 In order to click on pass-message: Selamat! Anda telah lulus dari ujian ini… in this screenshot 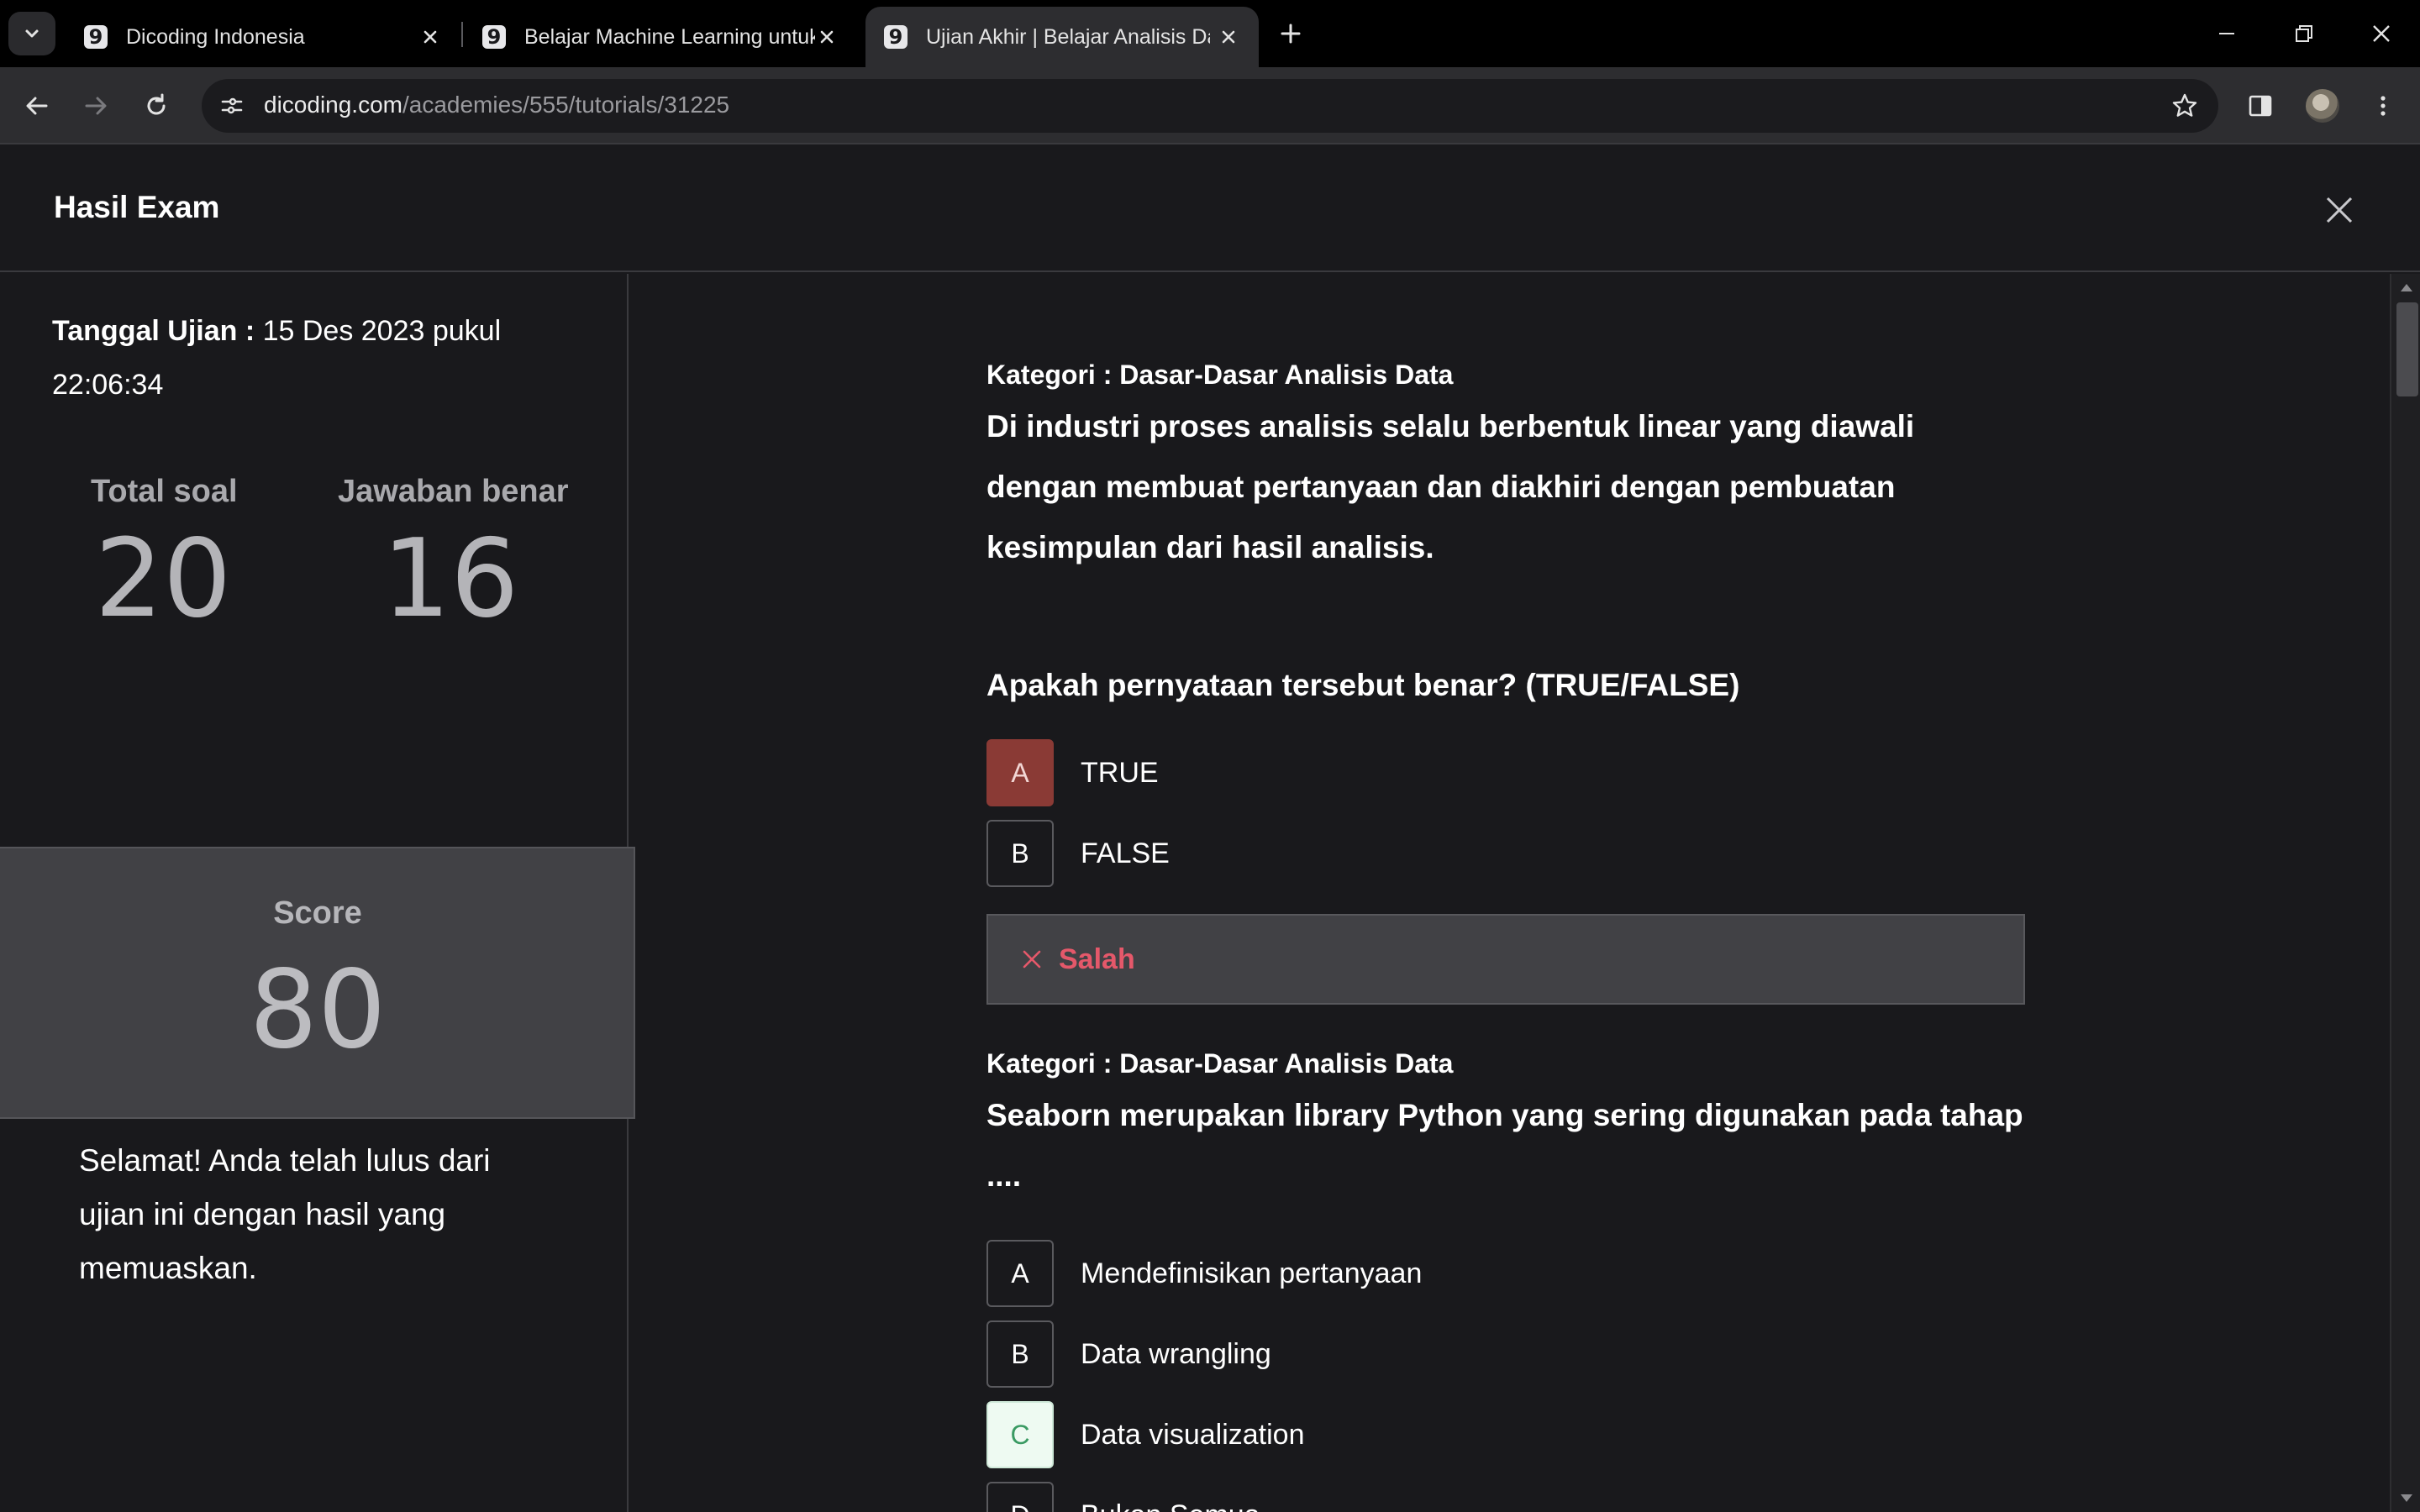, I will do `click(285, 1214)`.